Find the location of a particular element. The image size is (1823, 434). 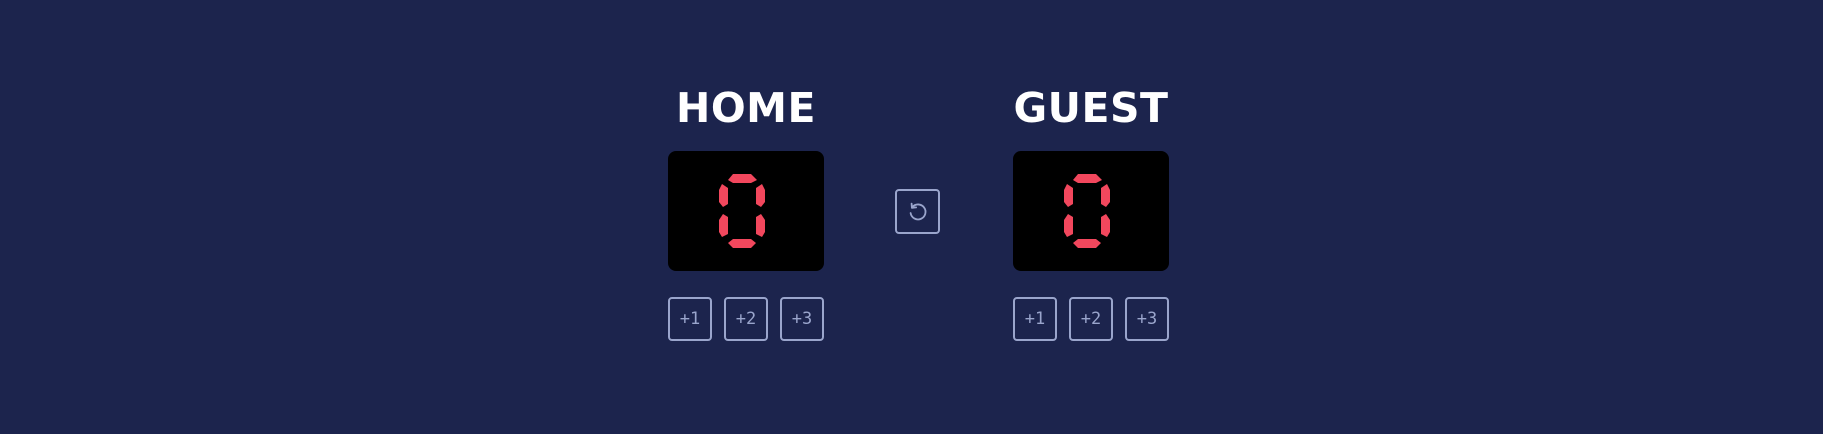

guest-add-1-button: +1 is located at coordinates (1035, 319).